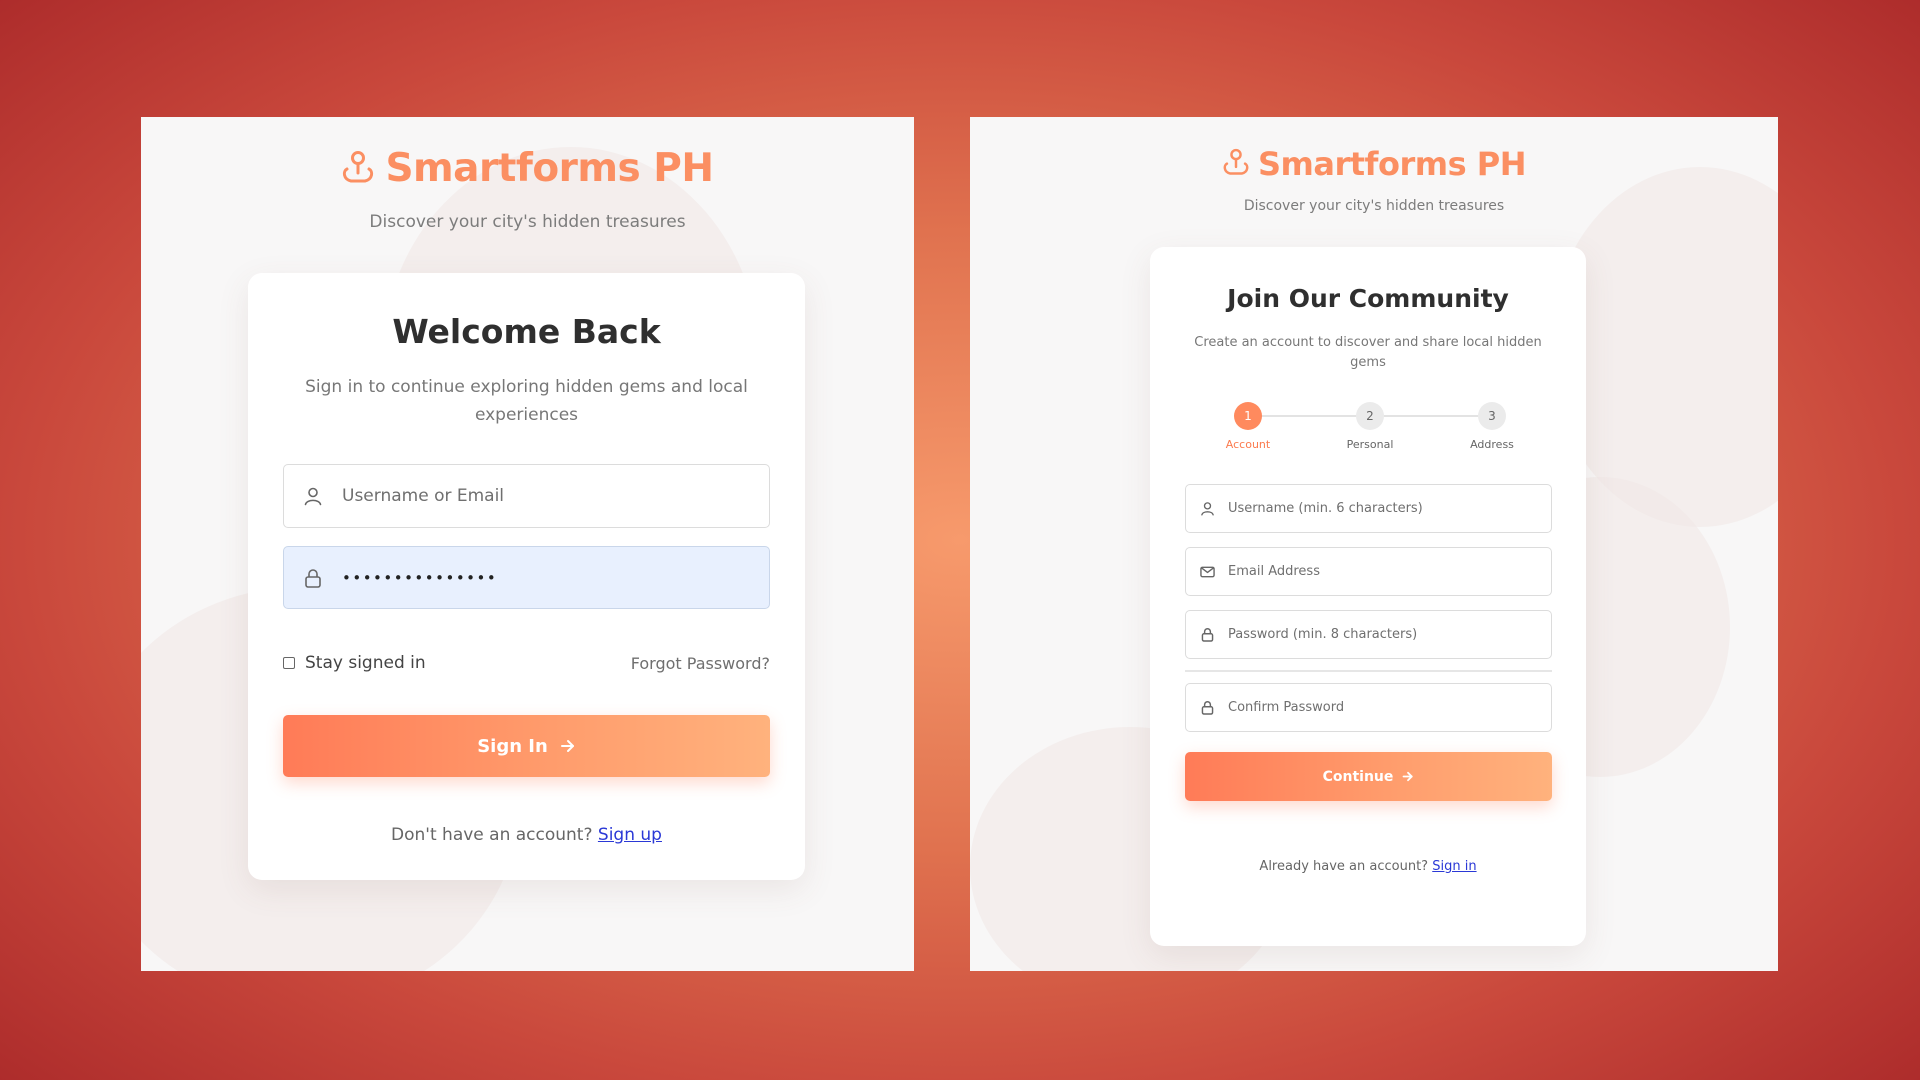  I want to click on password-field: •••••••••••••••, so click(526, 577).